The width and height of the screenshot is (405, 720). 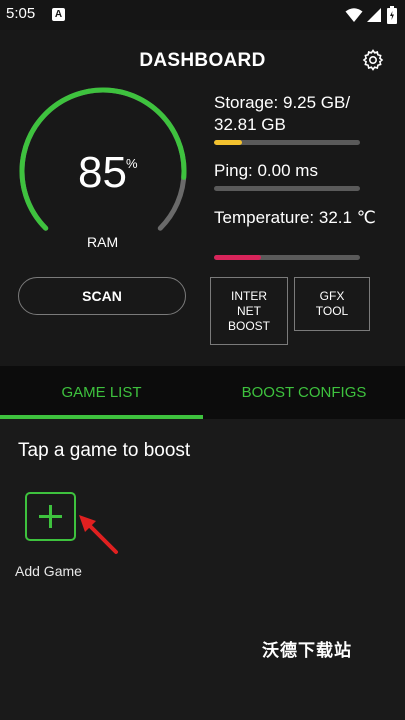 I want to click on status-time: 5:05, so click(x=21, y=13).